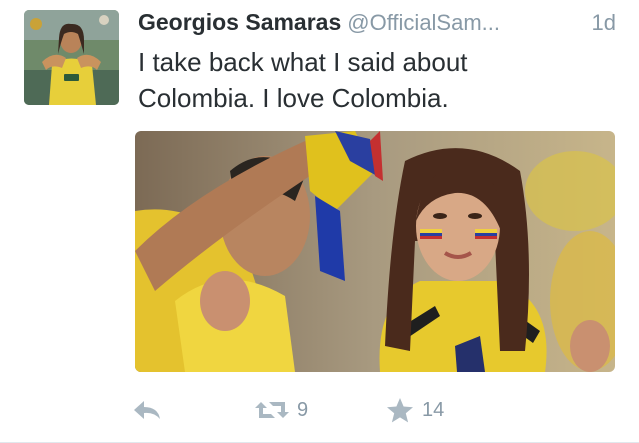 The width and height of the screenshot is (639, 443). Describe the element at coordinates (239, 22) in the screenshot. I see `display-name: Georgios Samaras` at that location.